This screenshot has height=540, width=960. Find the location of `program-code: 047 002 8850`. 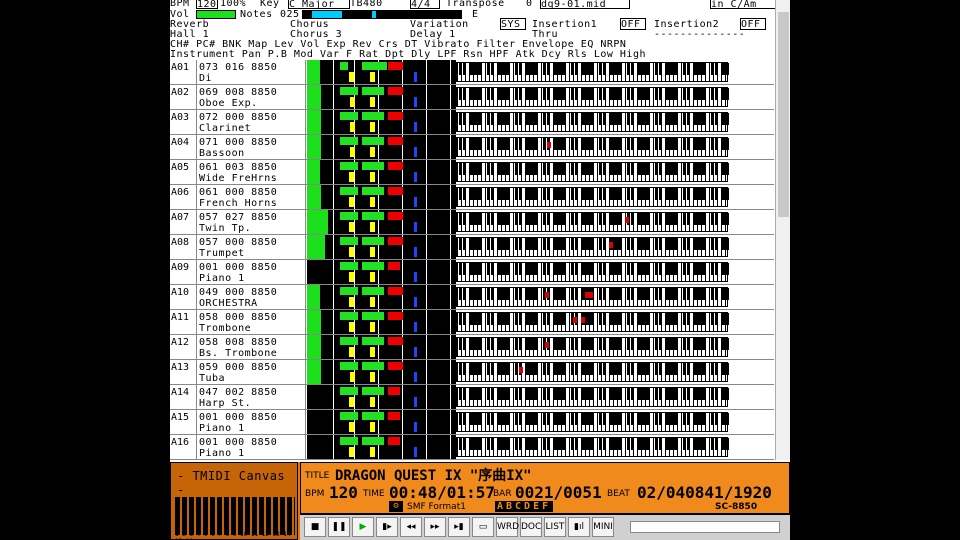

program-code: 047 002 8850 is located at coordinates (238, 392).